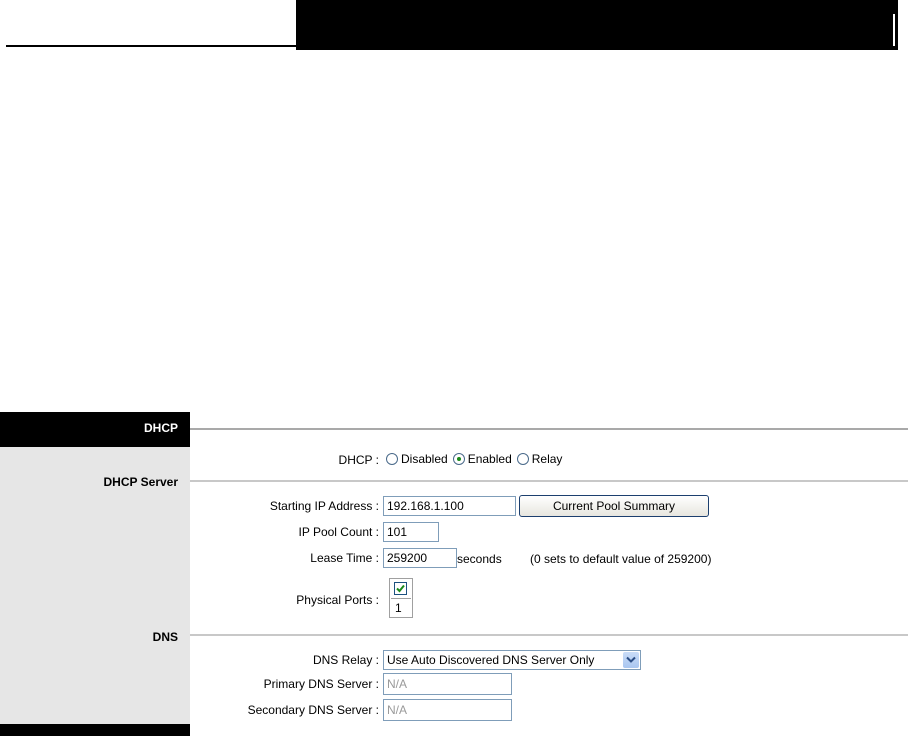 The height and width of the screenshot is (736, 908). I want to click on dhcp-mode-row: DHCP : Disabled Enabled Relay, so click(549, 460).